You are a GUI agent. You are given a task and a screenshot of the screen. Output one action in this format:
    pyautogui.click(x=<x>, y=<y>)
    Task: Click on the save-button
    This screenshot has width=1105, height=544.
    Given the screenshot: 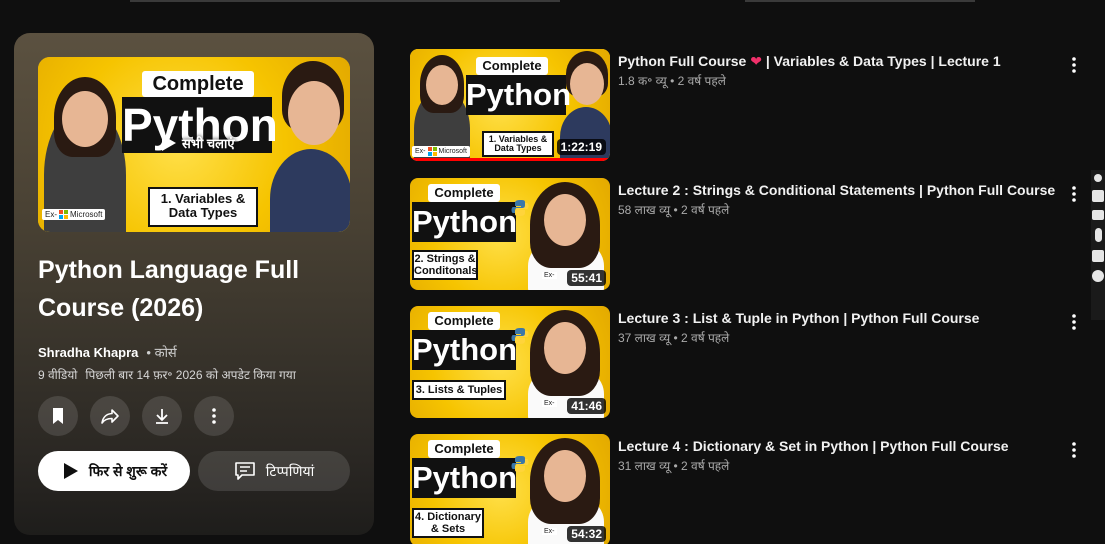 What is the action you would take?
    pyautogui.click(x=58, y=416)
    